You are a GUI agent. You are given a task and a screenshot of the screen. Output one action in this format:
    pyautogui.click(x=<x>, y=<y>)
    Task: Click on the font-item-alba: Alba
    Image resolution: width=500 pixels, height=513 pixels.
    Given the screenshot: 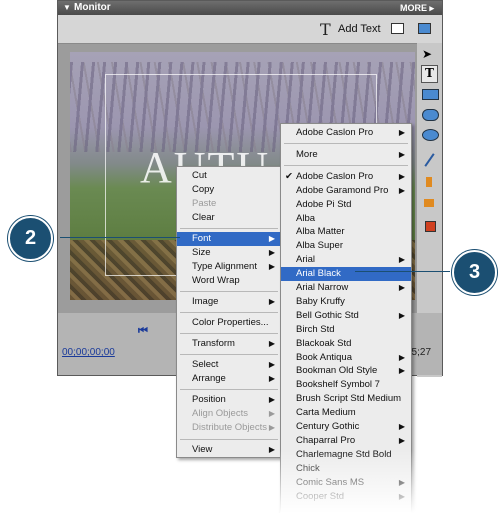 What is the action you would take?
    pyautogui.click(x=346, y=219)
    